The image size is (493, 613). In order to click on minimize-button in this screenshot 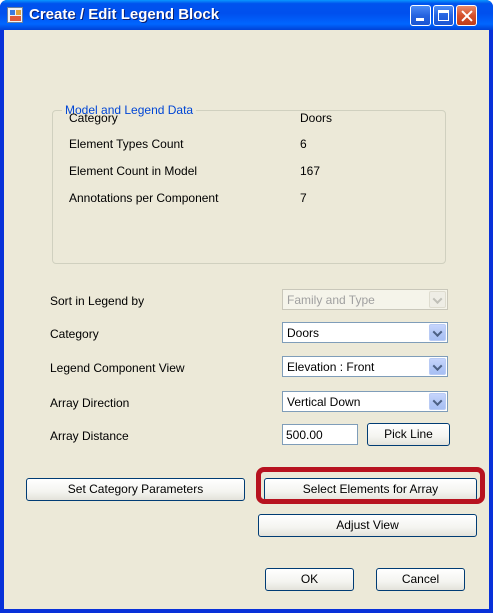, I will do `click(420, 15)`.